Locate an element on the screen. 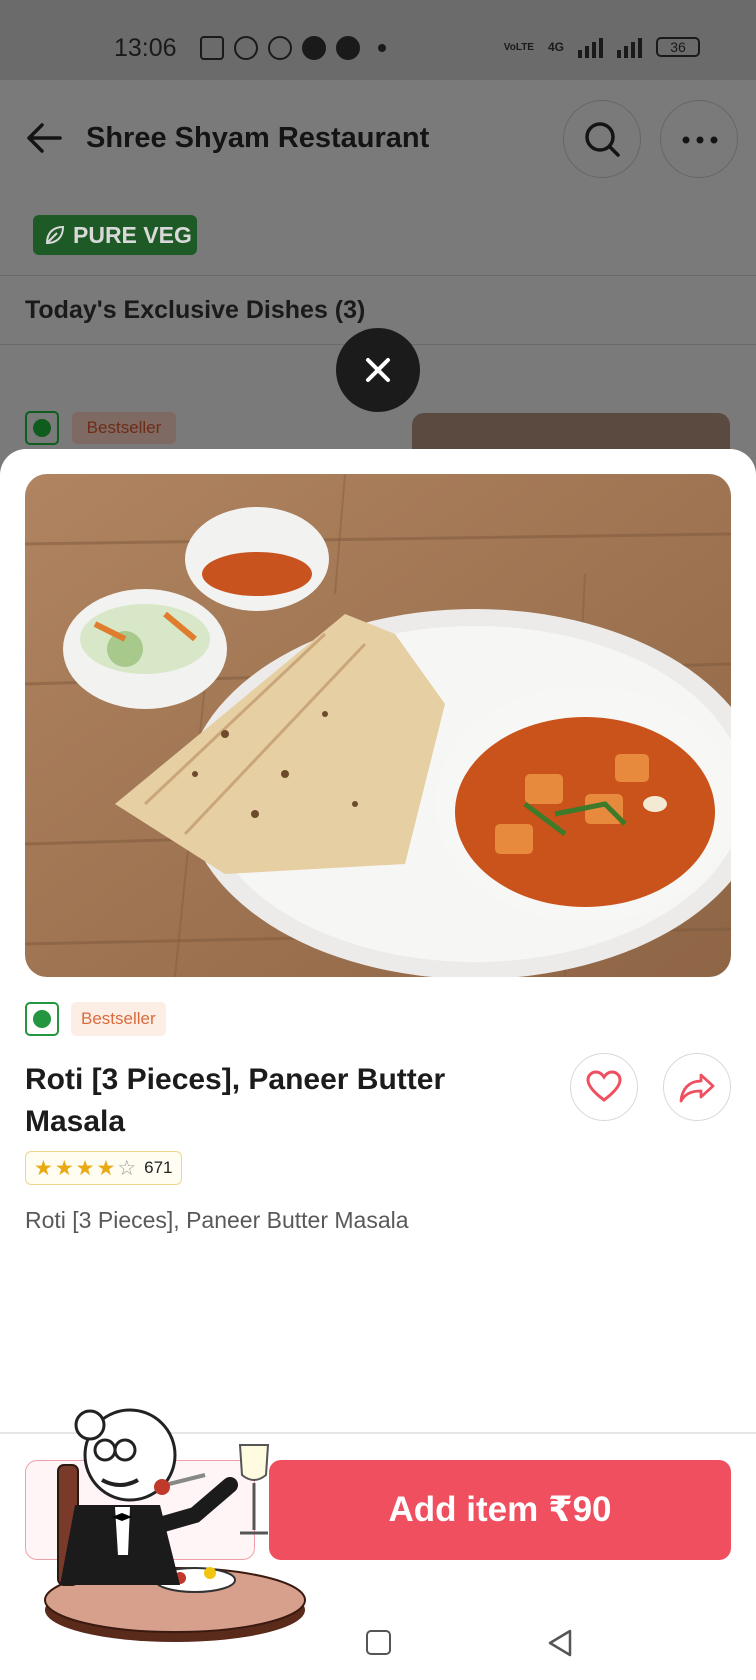 The width and height of the screenshot is (756, 1680). rating-count: 671 is located at coordinates (158, 1167).